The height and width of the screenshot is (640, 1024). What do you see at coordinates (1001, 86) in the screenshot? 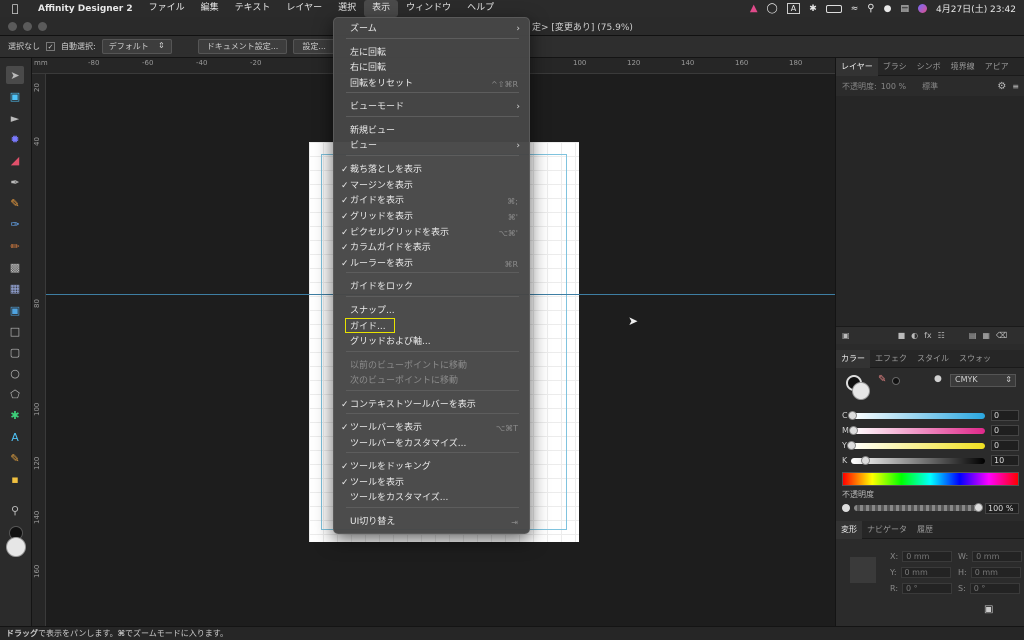
I see `gear-icon: ⚙` at bounding box center [1001, 86].